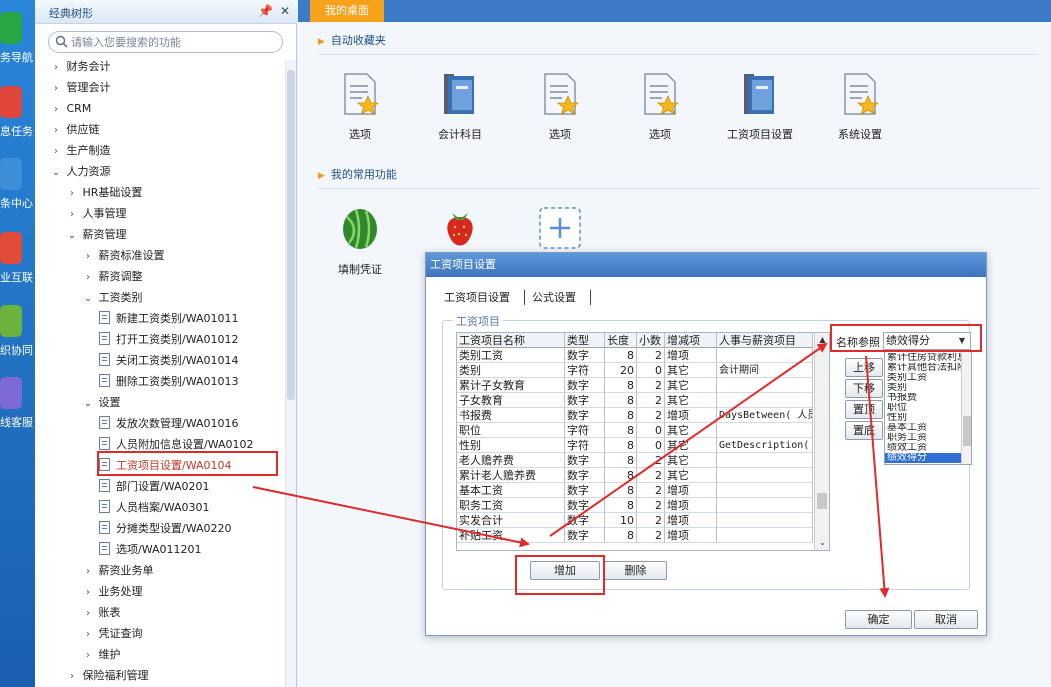 This screenshot has height=687, width=1051. Describe the element at coordinates (878, 619) in the screenshot. I see `ok-button: 确定` at that location.